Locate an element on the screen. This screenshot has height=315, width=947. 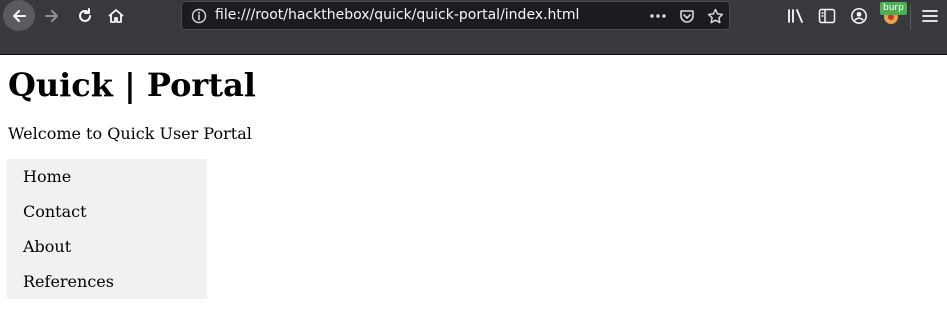
toolbar-divider is located at coordinates (910, 17).